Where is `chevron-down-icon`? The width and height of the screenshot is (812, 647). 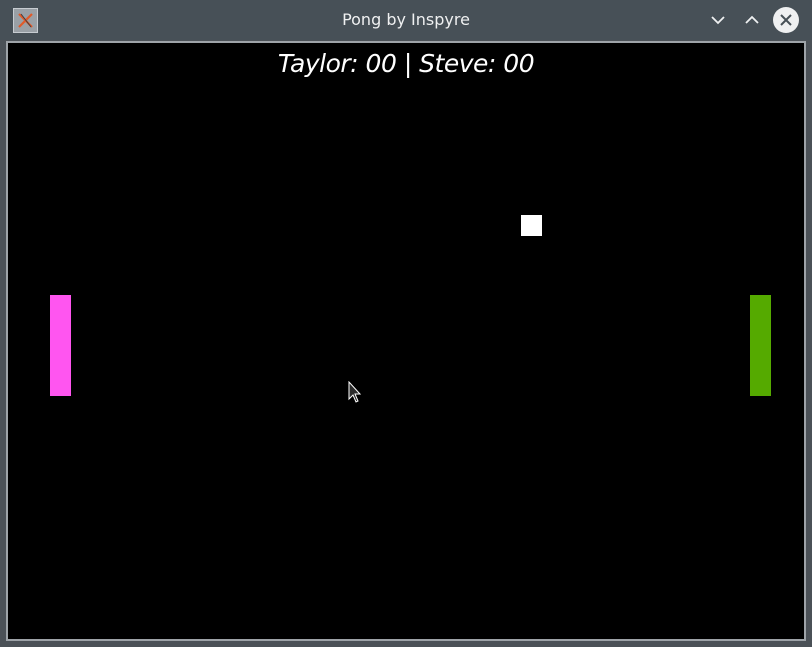
chevron-down-icon is located at coordinates (718, 20).